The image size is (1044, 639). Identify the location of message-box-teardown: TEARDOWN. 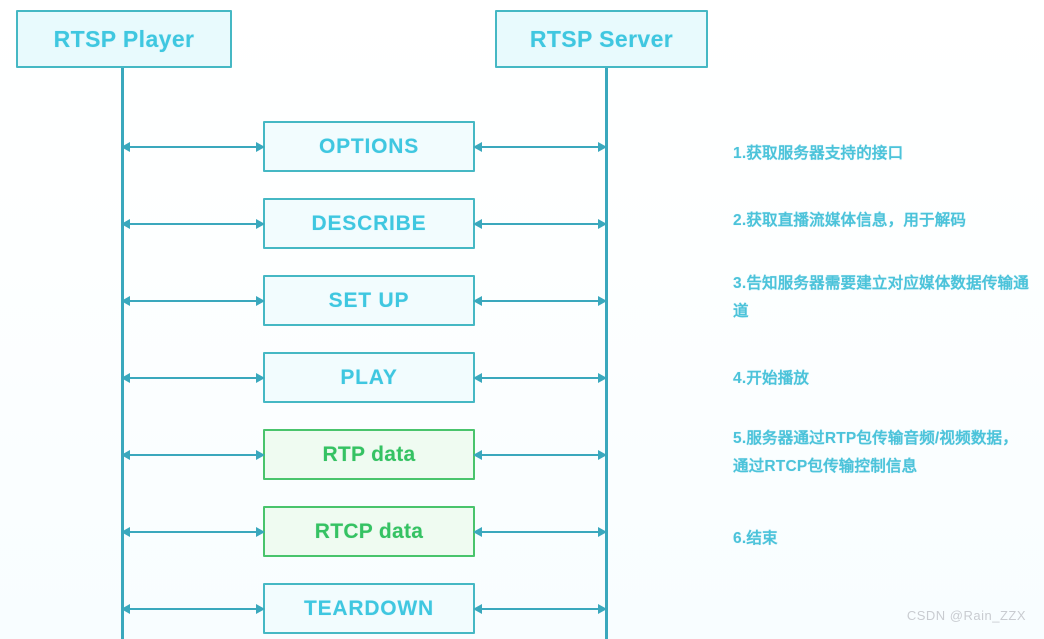
(369, 608).